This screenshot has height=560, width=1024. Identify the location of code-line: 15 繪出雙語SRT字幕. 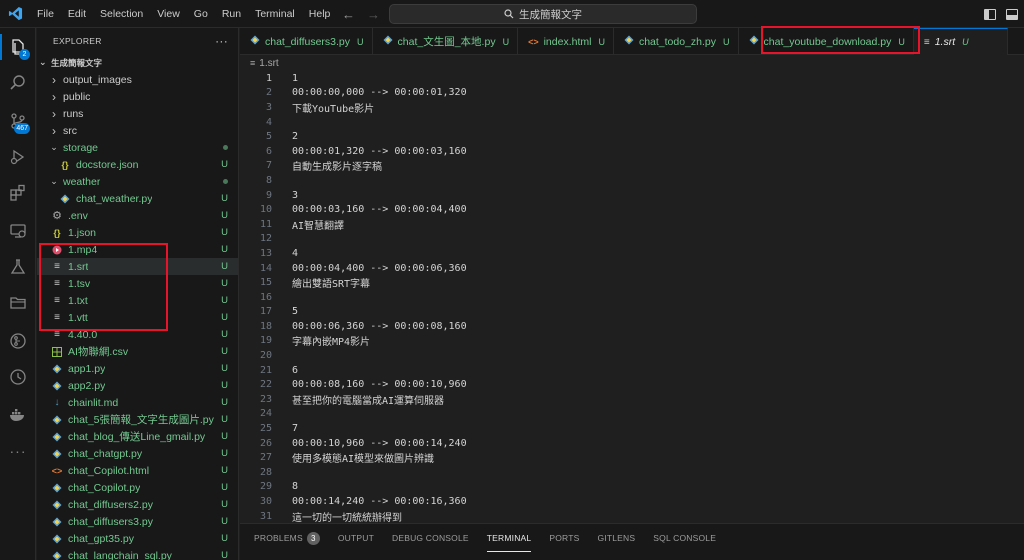
(632, 282).